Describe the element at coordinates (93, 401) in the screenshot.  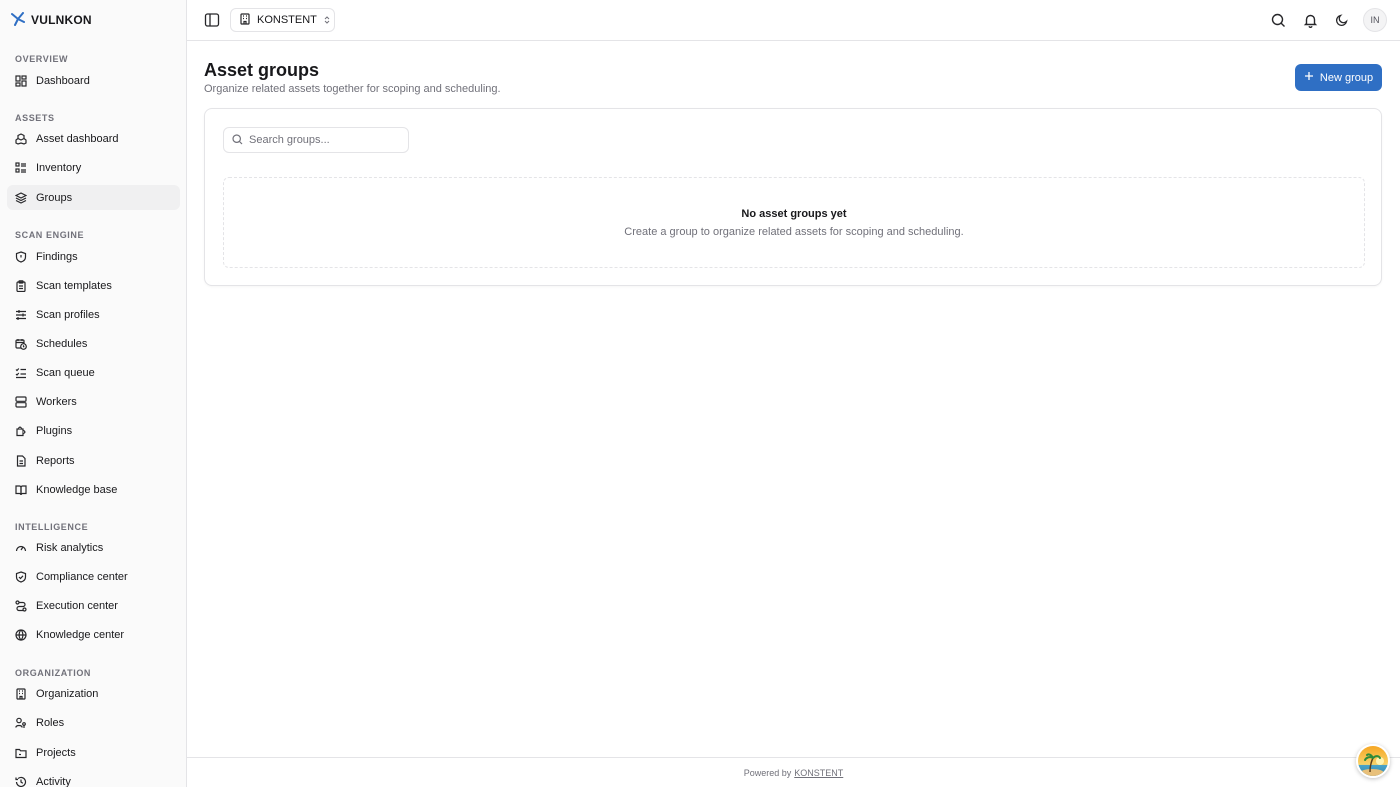
I see `sidebar-item-workers: Workers` at that location.